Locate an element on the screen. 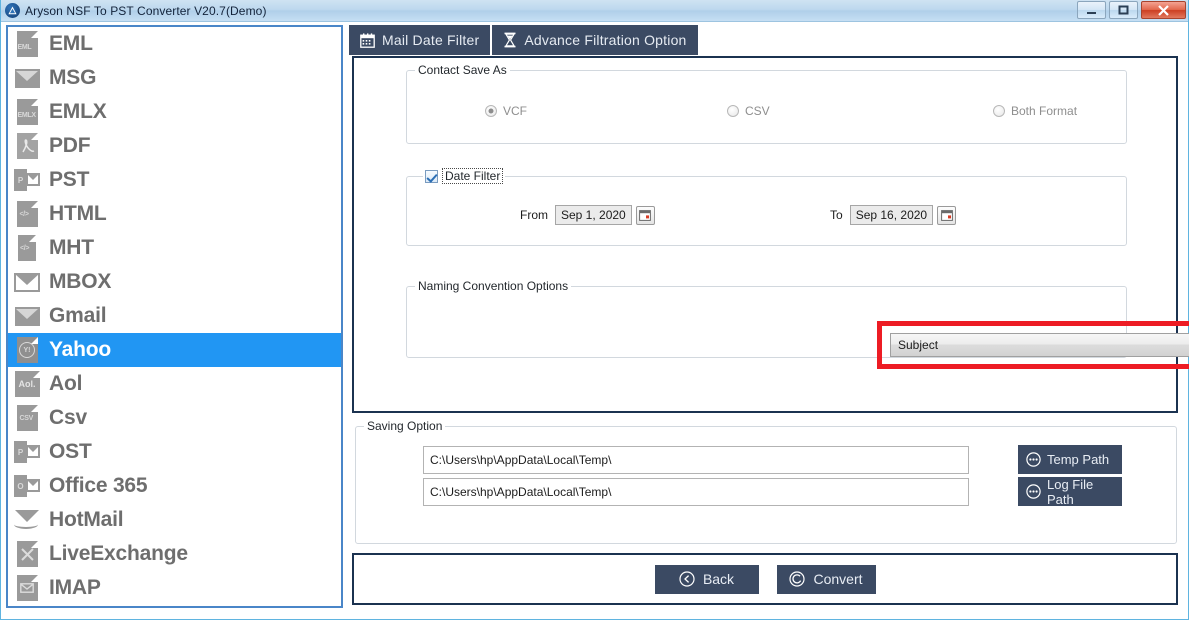  sidebar-item-mbox: MBOX is located at coordinates (174, 282).